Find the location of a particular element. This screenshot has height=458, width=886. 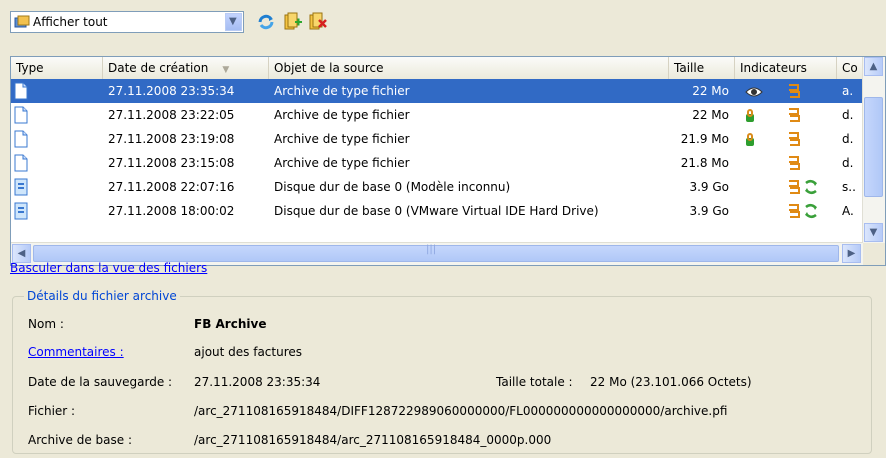

total-size-label: Taille totale : is located at coordinates (534, 382).